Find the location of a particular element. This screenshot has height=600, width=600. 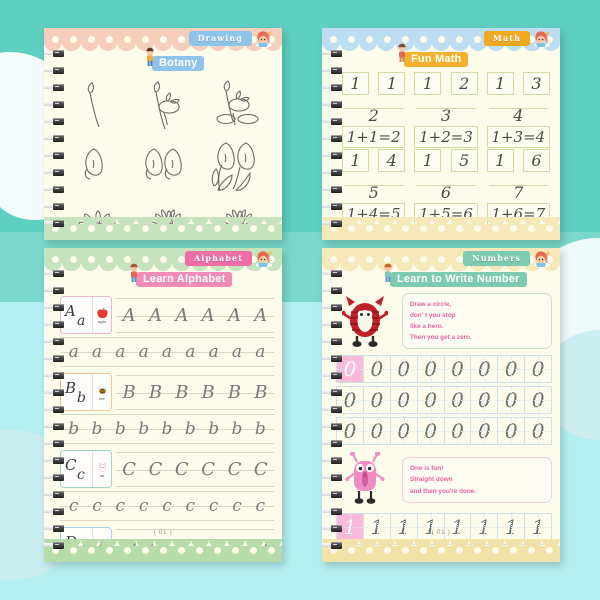

math-equation-box: 1+2=3 is located at coordinates (446, 136).